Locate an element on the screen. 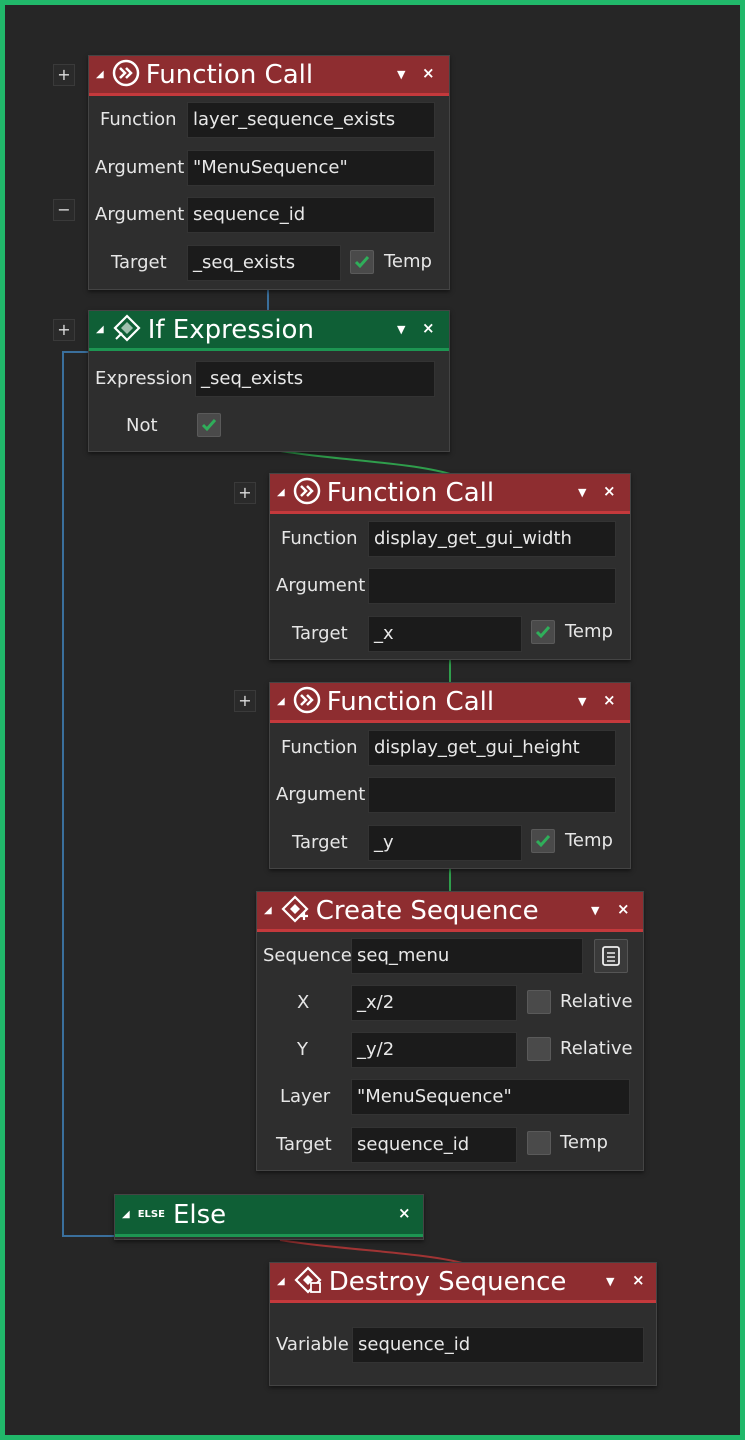 The height and width of the screenshot is (1440, 745). sequence-picker-button is located at coordinates (611, 956).